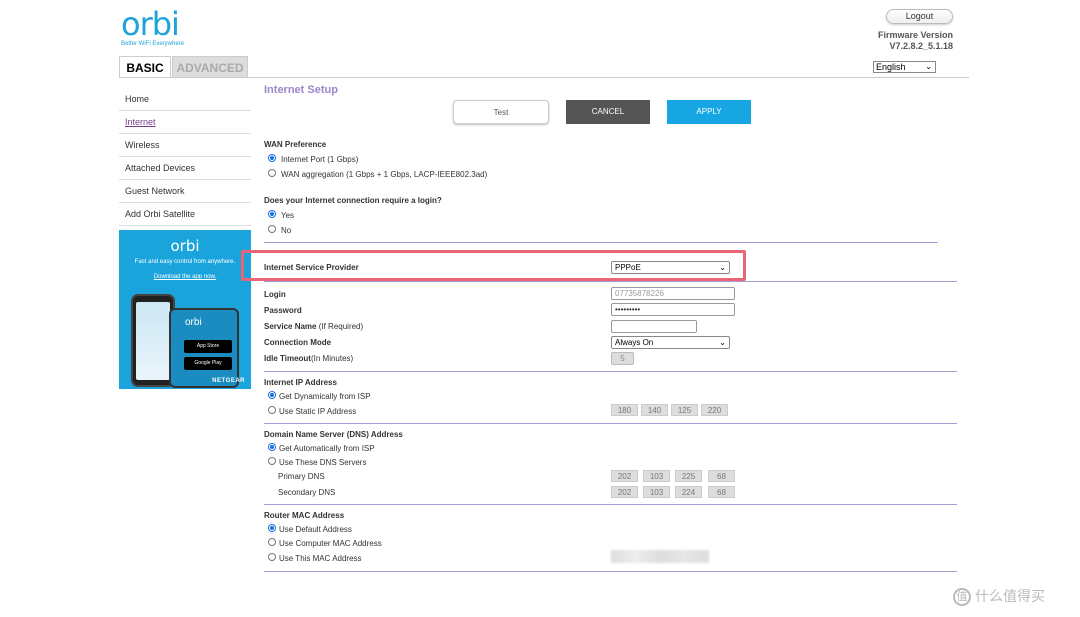 This screenshot has height=617, width=1080. Describe the element at coordinates (210, 67) in the screenshot. I see `tab-advanced: ADVANCED` at that location.